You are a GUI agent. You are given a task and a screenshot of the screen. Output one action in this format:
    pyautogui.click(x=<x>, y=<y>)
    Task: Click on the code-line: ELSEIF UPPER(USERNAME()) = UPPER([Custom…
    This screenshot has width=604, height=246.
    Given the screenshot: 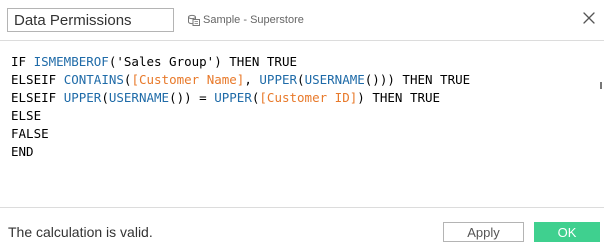 What is the action you would take?
    pyautogui.click(x=307, y=98)
    